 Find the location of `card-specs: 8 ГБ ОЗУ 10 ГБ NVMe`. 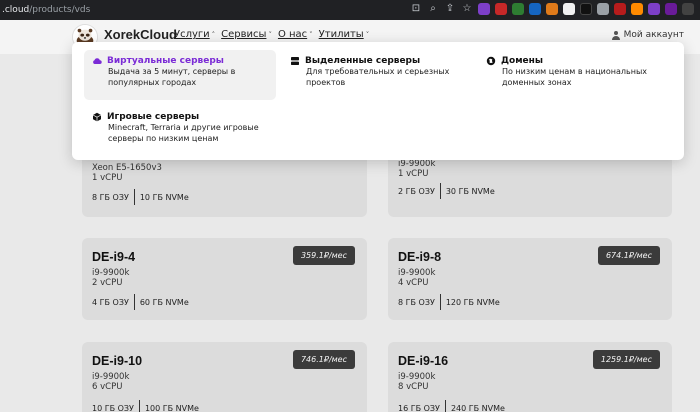

card-specs: 8 ГБ ОЗУ 10 ГБ NVMe is located at coordinates (140, 197).